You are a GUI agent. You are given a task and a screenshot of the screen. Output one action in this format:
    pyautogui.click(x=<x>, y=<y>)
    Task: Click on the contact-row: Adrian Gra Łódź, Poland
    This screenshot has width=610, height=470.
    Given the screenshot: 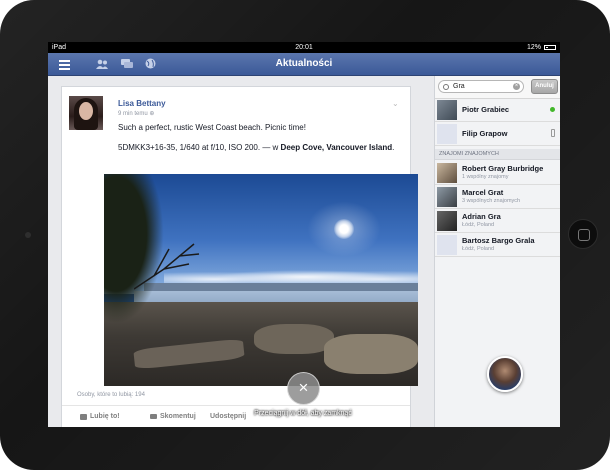 What is the action you would take?
    pyautogui.click(x=497, y=221)
    